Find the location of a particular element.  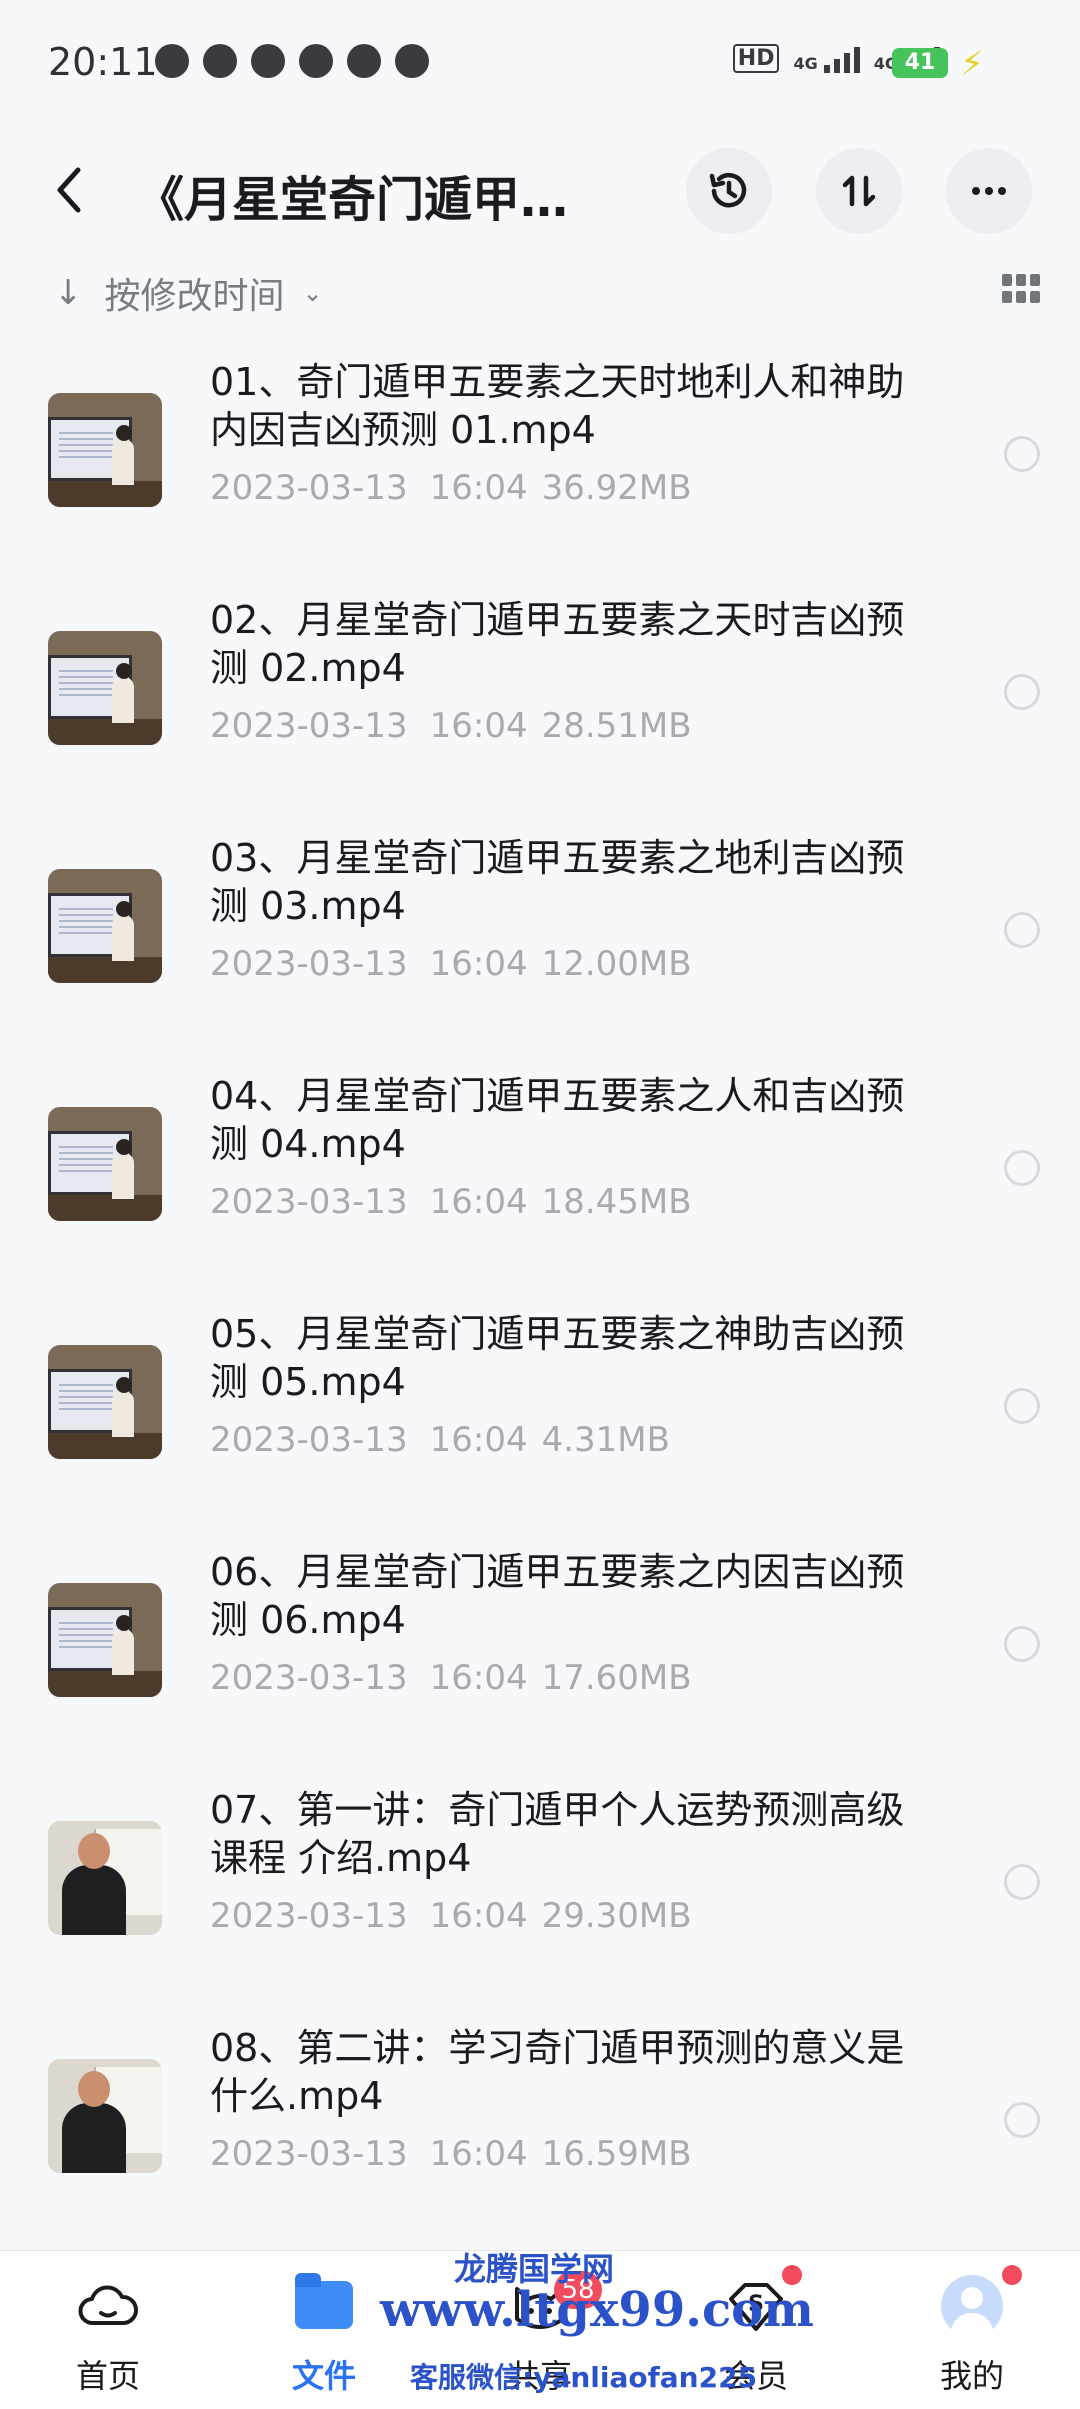

file-meta: 2023-03-13 16:04 4.31MB is located at coordinates (440, 1440).